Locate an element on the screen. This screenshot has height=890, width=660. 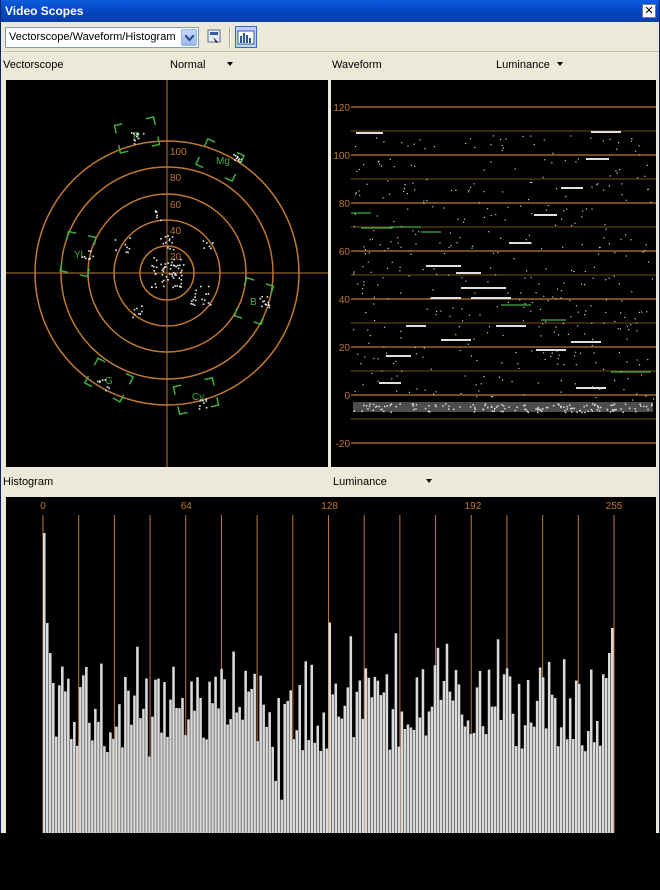
vectorscope-target-label: B is located at coordinates (253, 302).